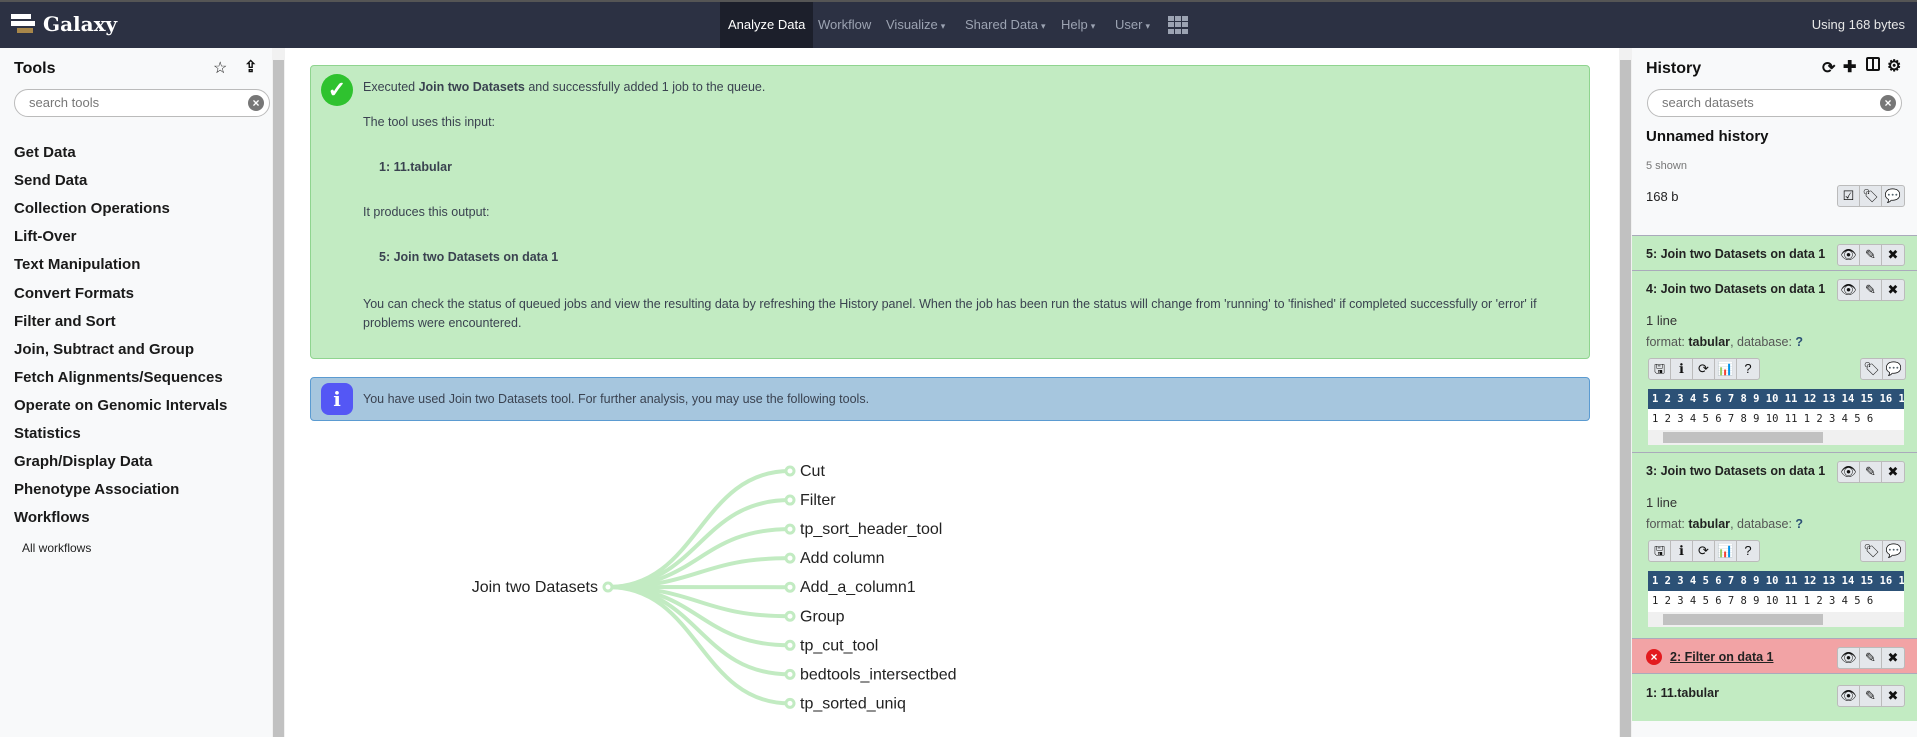 Image resolution: width=1917 pixels, height=737 pixels. Describe the element at coordinates (74, 293) in the screenshot. I see `tool-section: Convert Formats` at that location.